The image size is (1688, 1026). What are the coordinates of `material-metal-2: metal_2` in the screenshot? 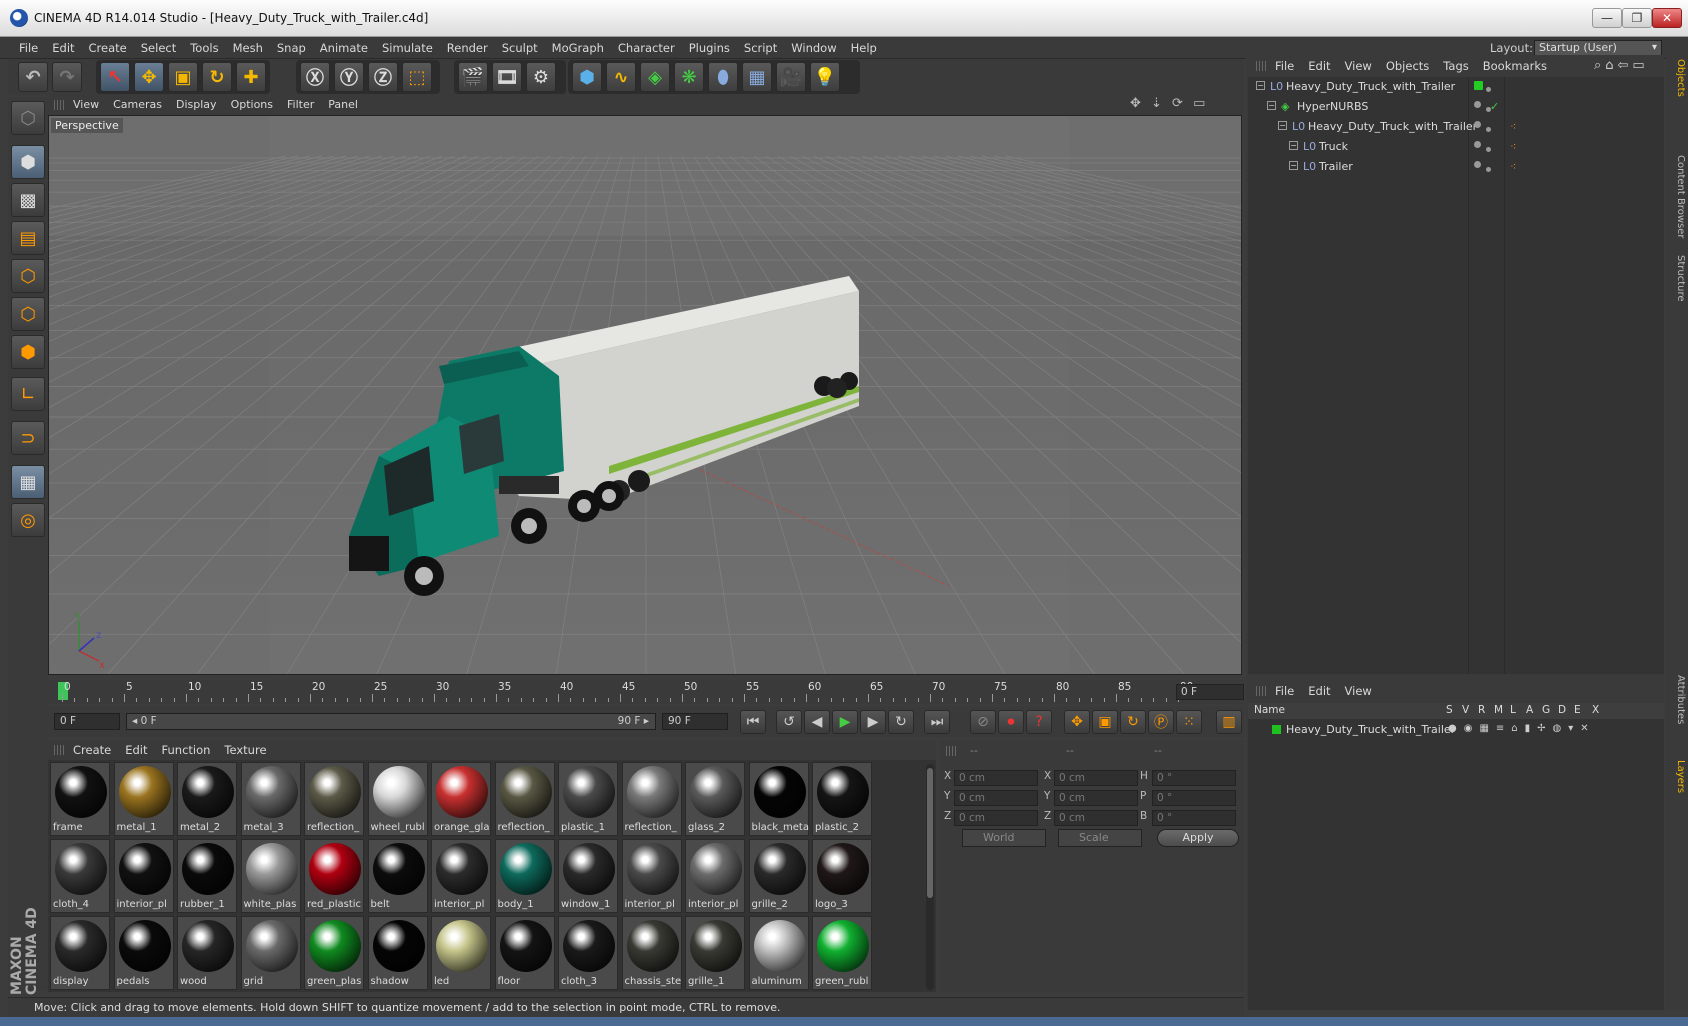 It's located at (207, 799).